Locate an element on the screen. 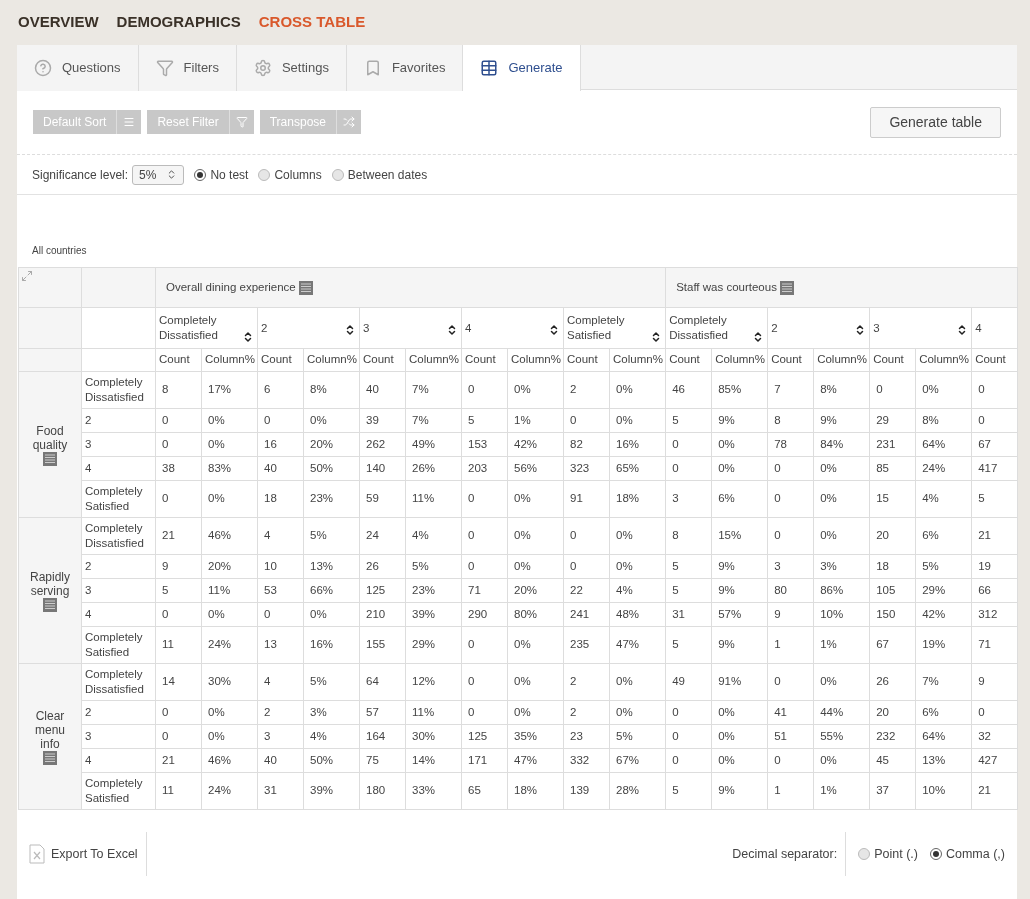 Image resolution: width=1030 pixels, height=899 pixels. table-cell: 12% is located at coordinates (433, 682).